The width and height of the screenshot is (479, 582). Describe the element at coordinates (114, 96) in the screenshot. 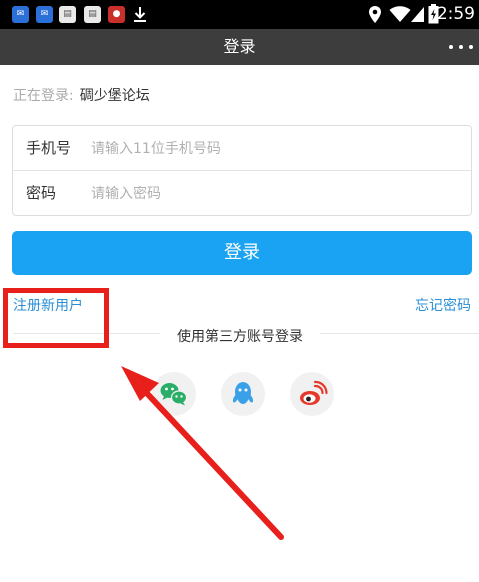

I see `login-target-site: 碉少堡论坛` at that location.